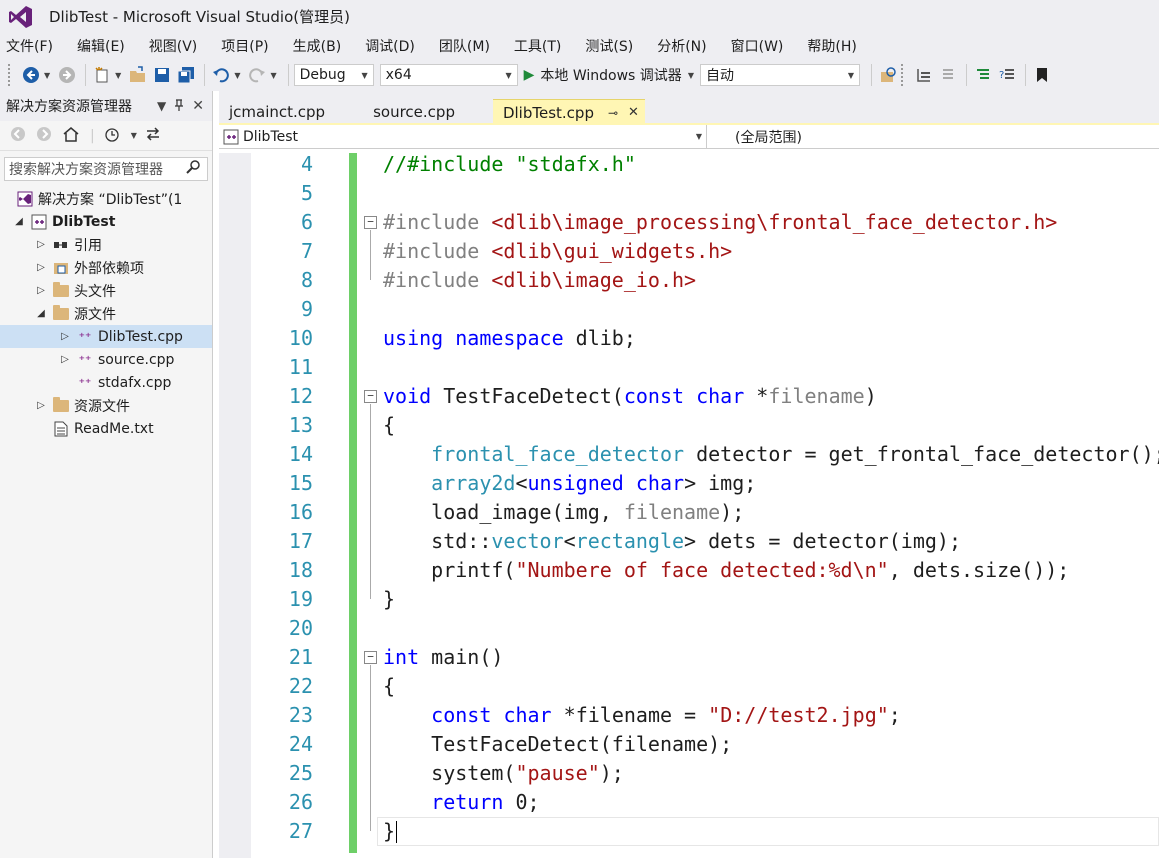 This screenshot has height=858, width=1159. Describe the element at coordinates (689, 483) in the screenshot. I see `code-line: 15 array2d<unsigned char> img;` at that location.